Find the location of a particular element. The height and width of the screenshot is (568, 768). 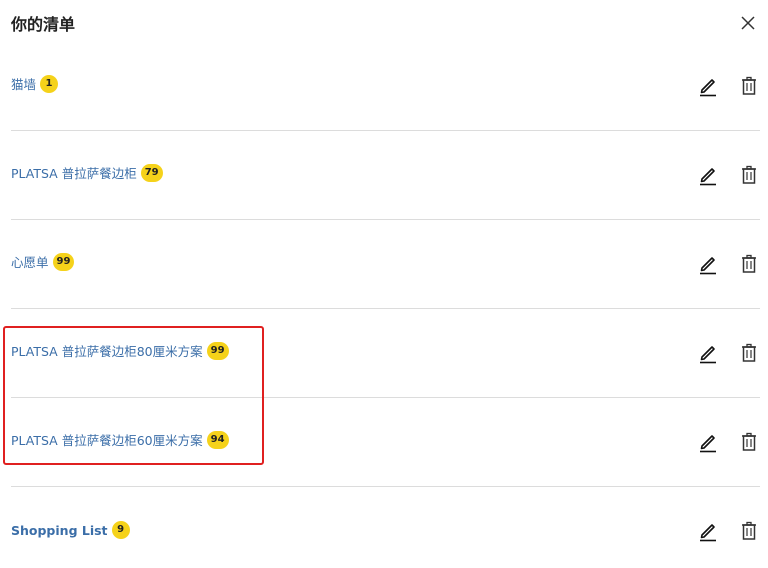

item-count-badge: 79 is located at coordinates (151, 173).